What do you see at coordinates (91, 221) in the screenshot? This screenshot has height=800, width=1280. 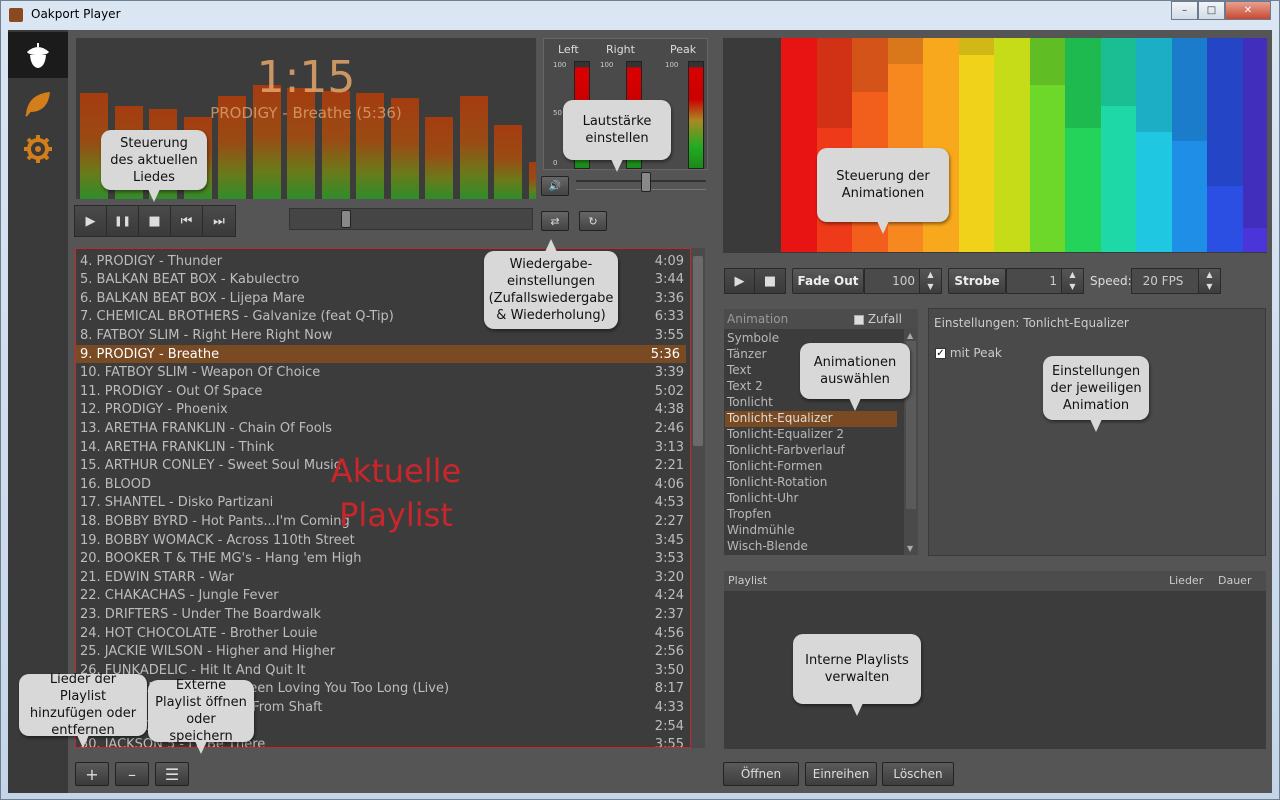 I see `play-button: ▶` at bounding box center [91, 221].